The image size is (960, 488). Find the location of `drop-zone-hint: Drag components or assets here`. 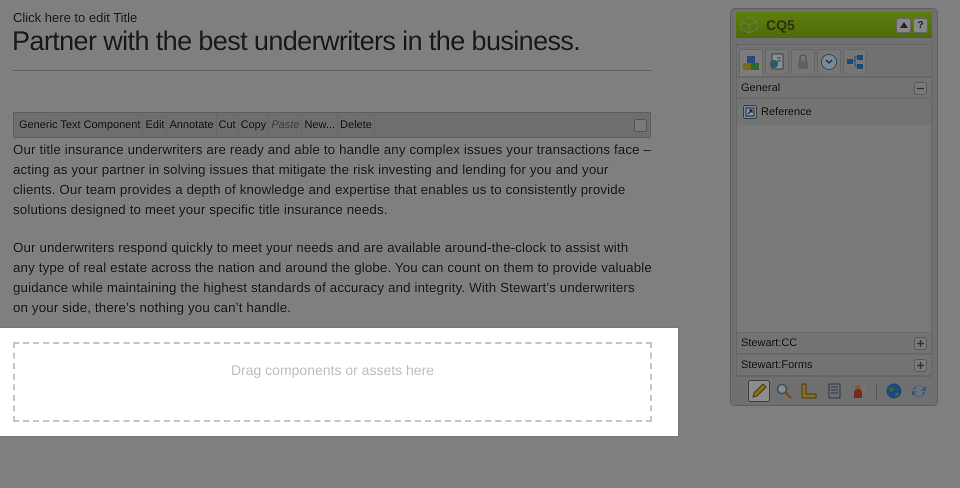

drop-zone-hint: Drag components or assets here is located at coordinates (332, 370).